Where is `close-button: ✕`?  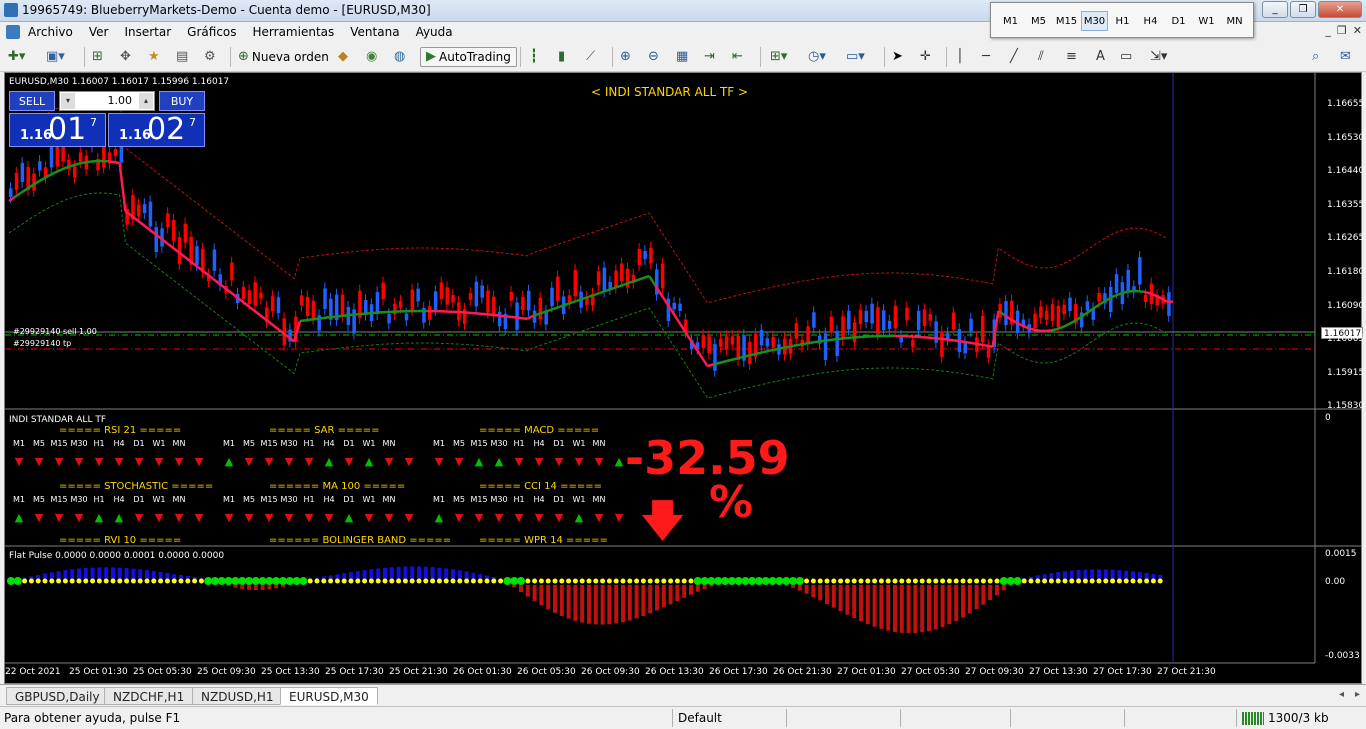
close-button: ✕ is located at coordinates (1340, 9).